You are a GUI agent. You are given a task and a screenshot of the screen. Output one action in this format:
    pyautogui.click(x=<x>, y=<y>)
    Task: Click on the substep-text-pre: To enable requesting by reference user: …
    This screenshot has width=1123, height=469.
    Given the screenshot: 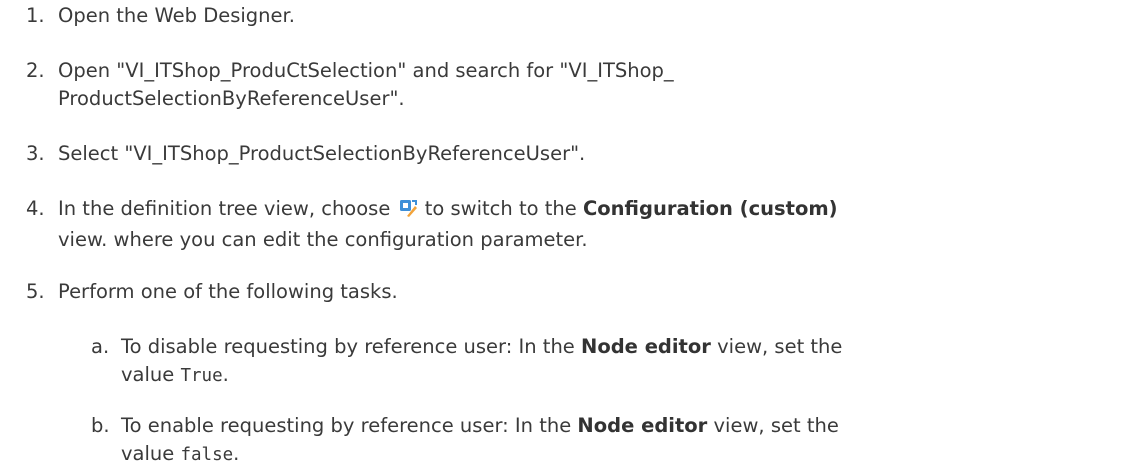 What is the action you would take?
    pyautogui.click(x=346, y=425)
    